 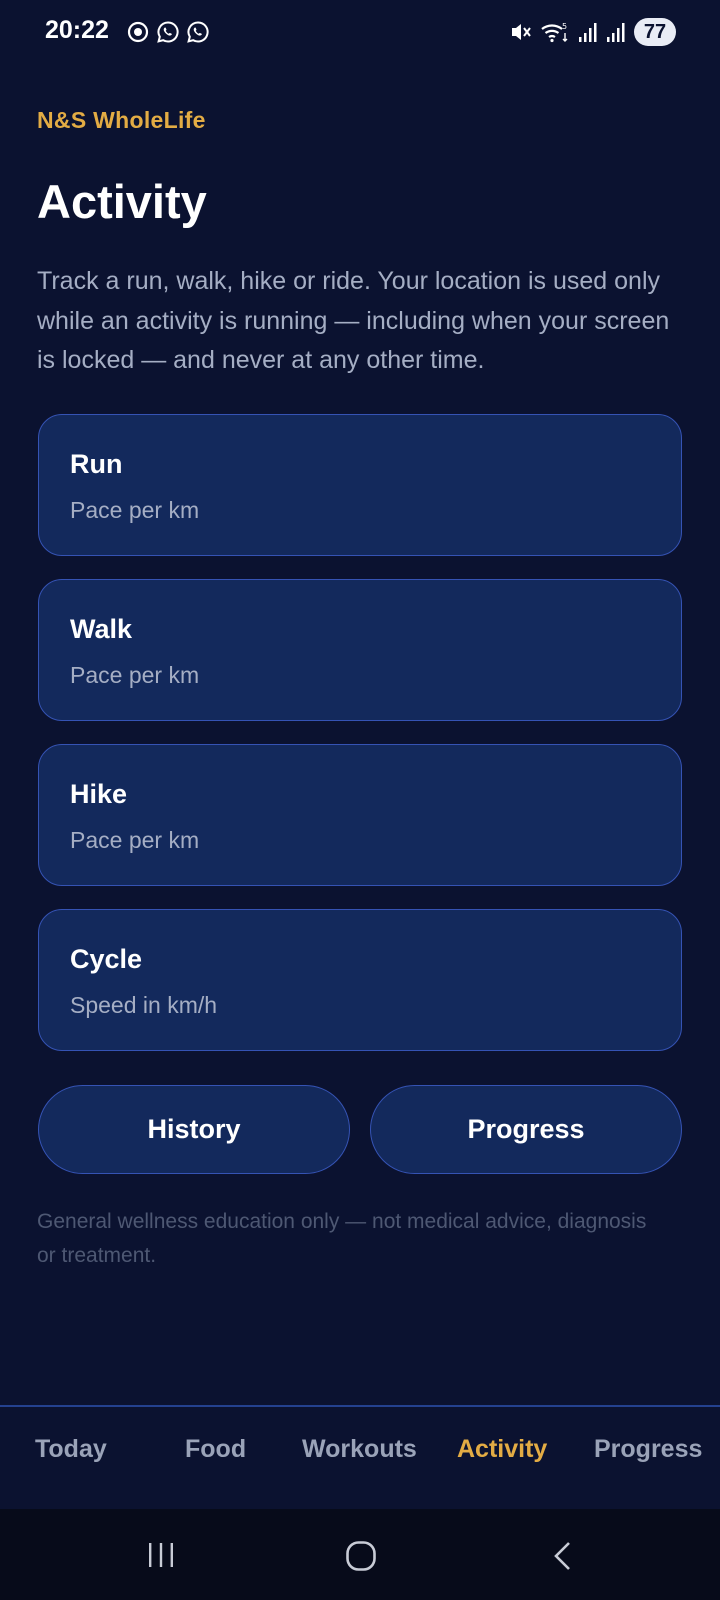 I want to click on bottom-tab-bar: Today Food Workouts Activity Progress, so click(x=360, y=1458).